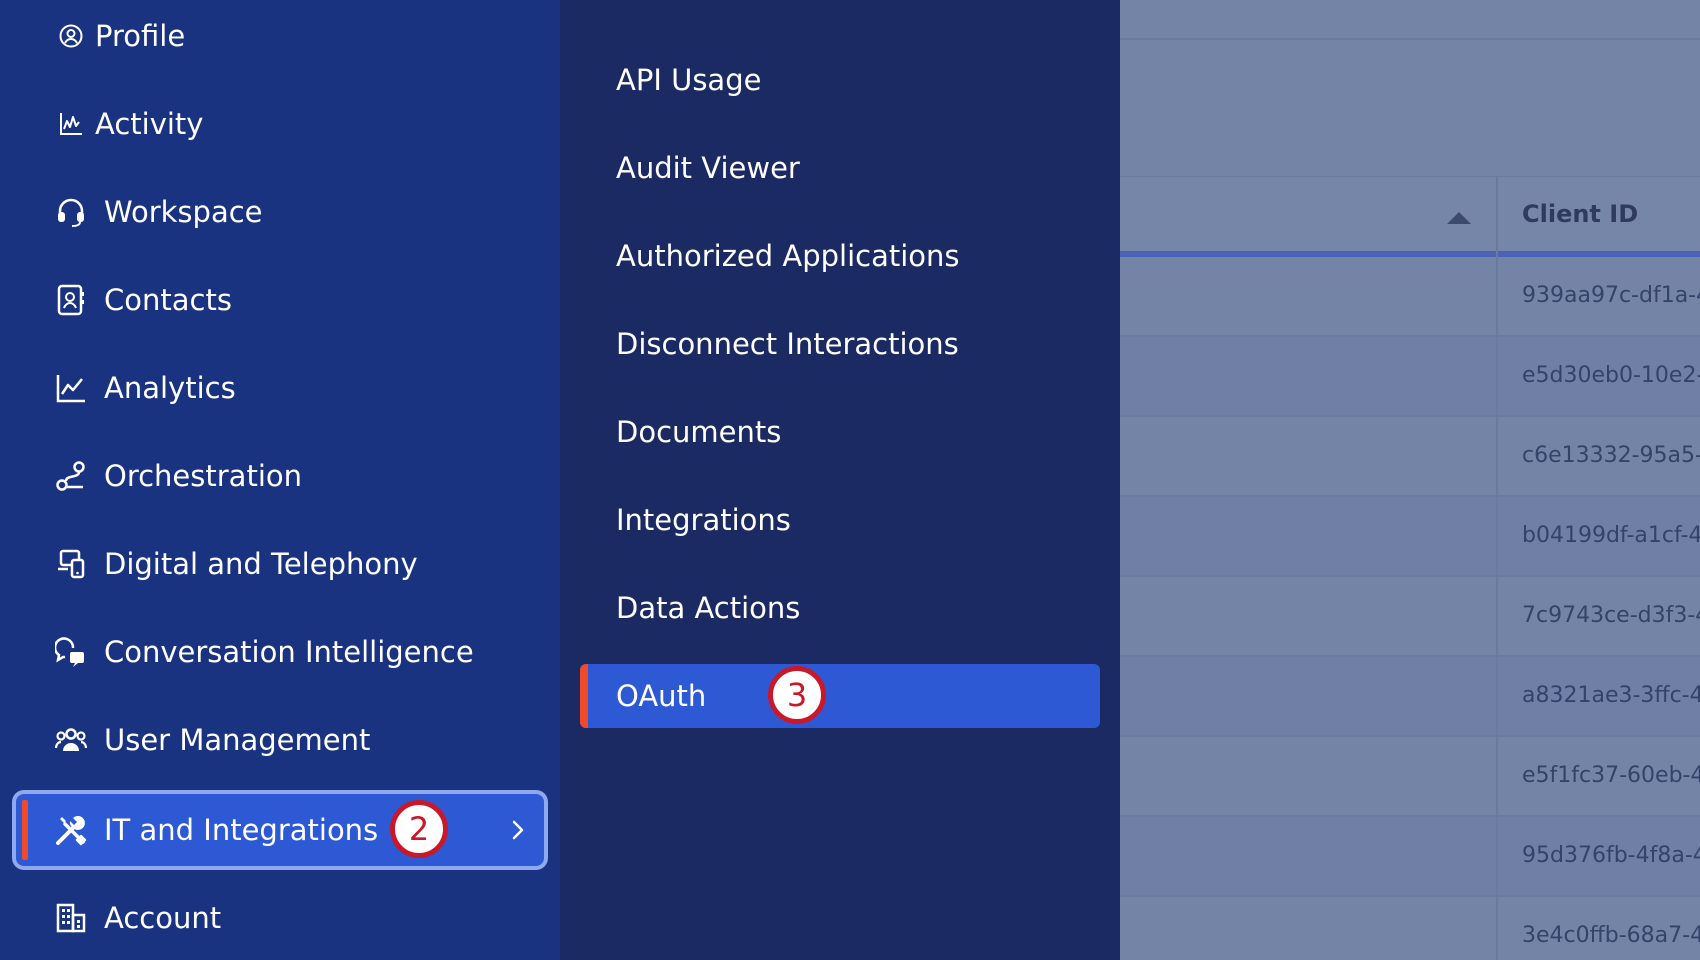 The width and height of the screenshot is (1700, 960). What do you see at coordinates (71, 300) in the screenshot?
I see `contacts-icon` at bounding box center [71, 300].